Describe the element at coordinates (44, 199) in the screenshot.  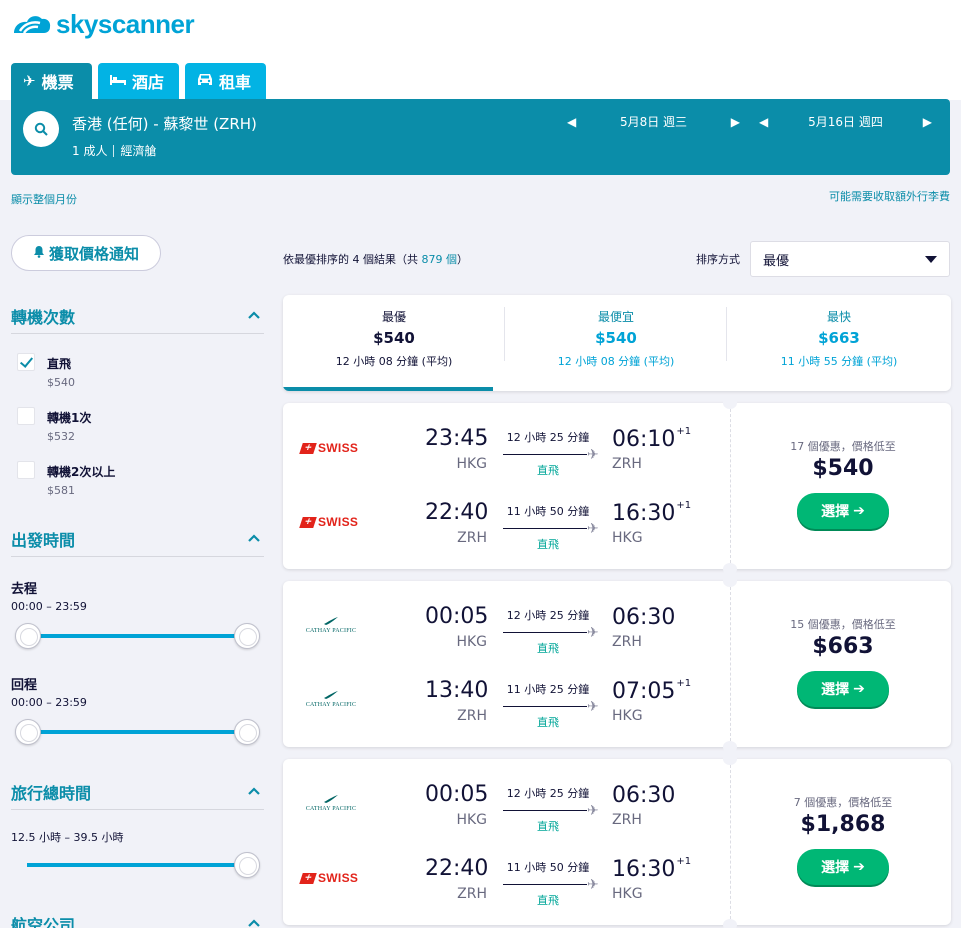
I see `show-whole-month-link: 顯示整個月份` at that location.